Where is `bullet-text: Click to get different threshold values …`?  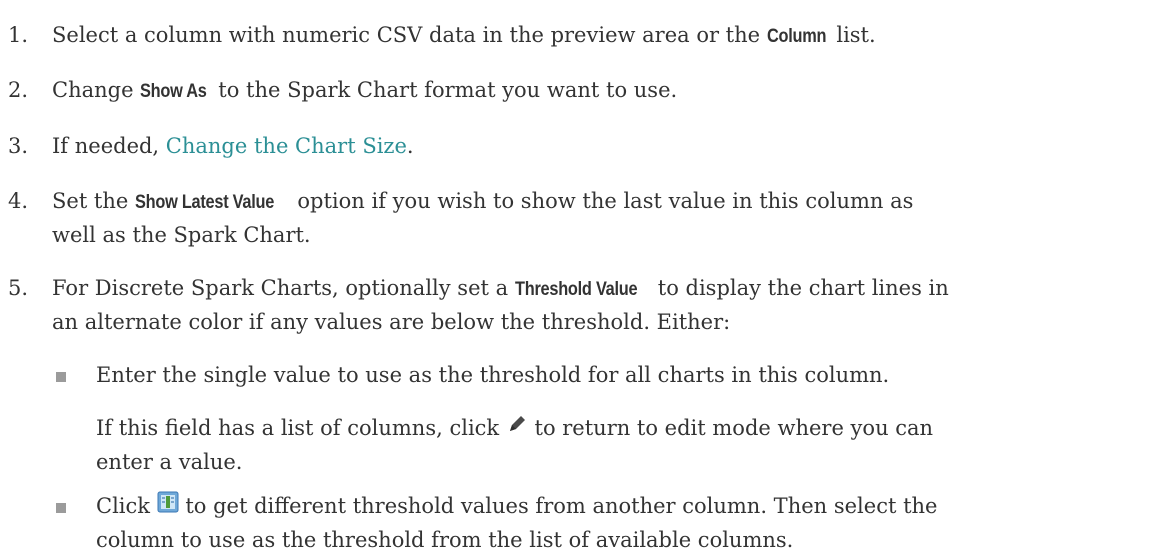 bullet-text: Click to get different threshold values … is located at coordinates (621, 523).